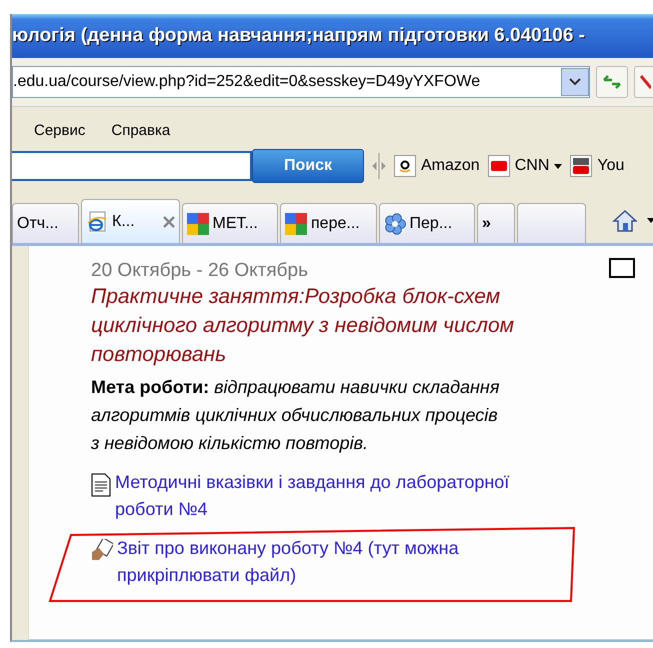 The width and height of the screenshot is (653, 648). I want to click on window-title: юлогія (денна форма навчання;напрям підготовки 6.040106 -, so click(332, 36).